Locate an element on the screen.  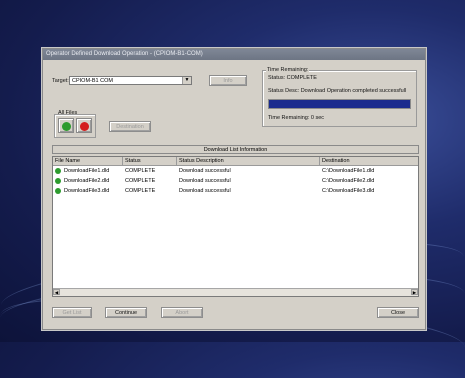
target-label: Target: is located at coordinates (60, 81).